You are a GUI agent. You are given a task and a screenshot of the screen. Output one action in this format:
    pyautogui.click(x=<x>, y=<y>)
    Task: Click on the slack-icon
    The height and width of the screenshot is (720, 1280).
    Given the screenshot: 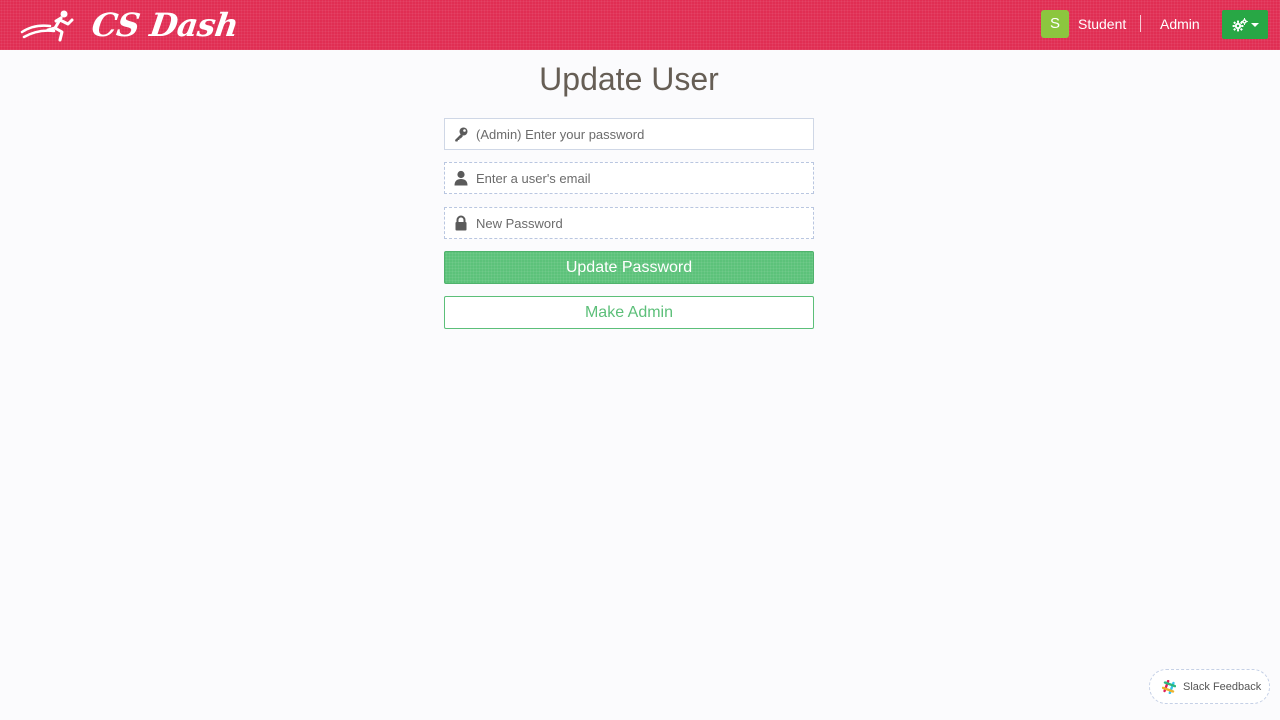 What is the action you would take?
    pyautogui.click(x=1169, y=686)
    